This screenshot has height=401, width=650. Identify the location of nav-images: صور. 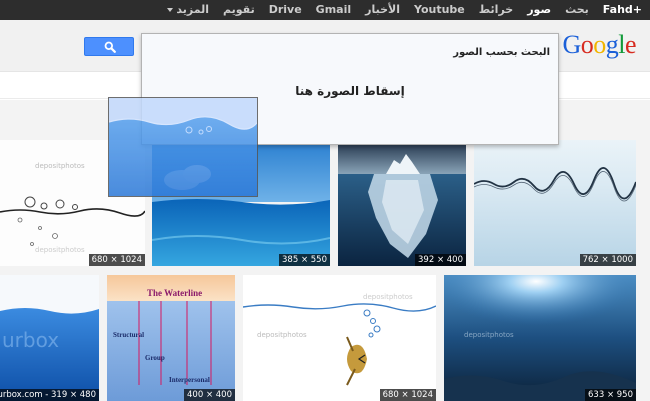
(539, 10).